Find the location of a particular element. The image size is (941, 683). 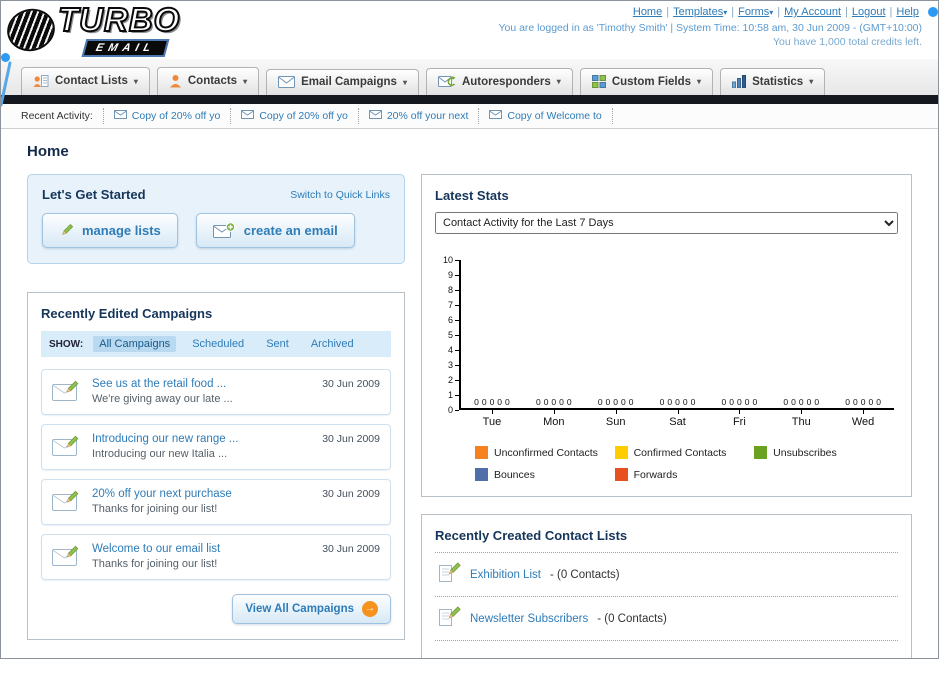

y-tick-label: 3 is located at coordinates (449, 365).